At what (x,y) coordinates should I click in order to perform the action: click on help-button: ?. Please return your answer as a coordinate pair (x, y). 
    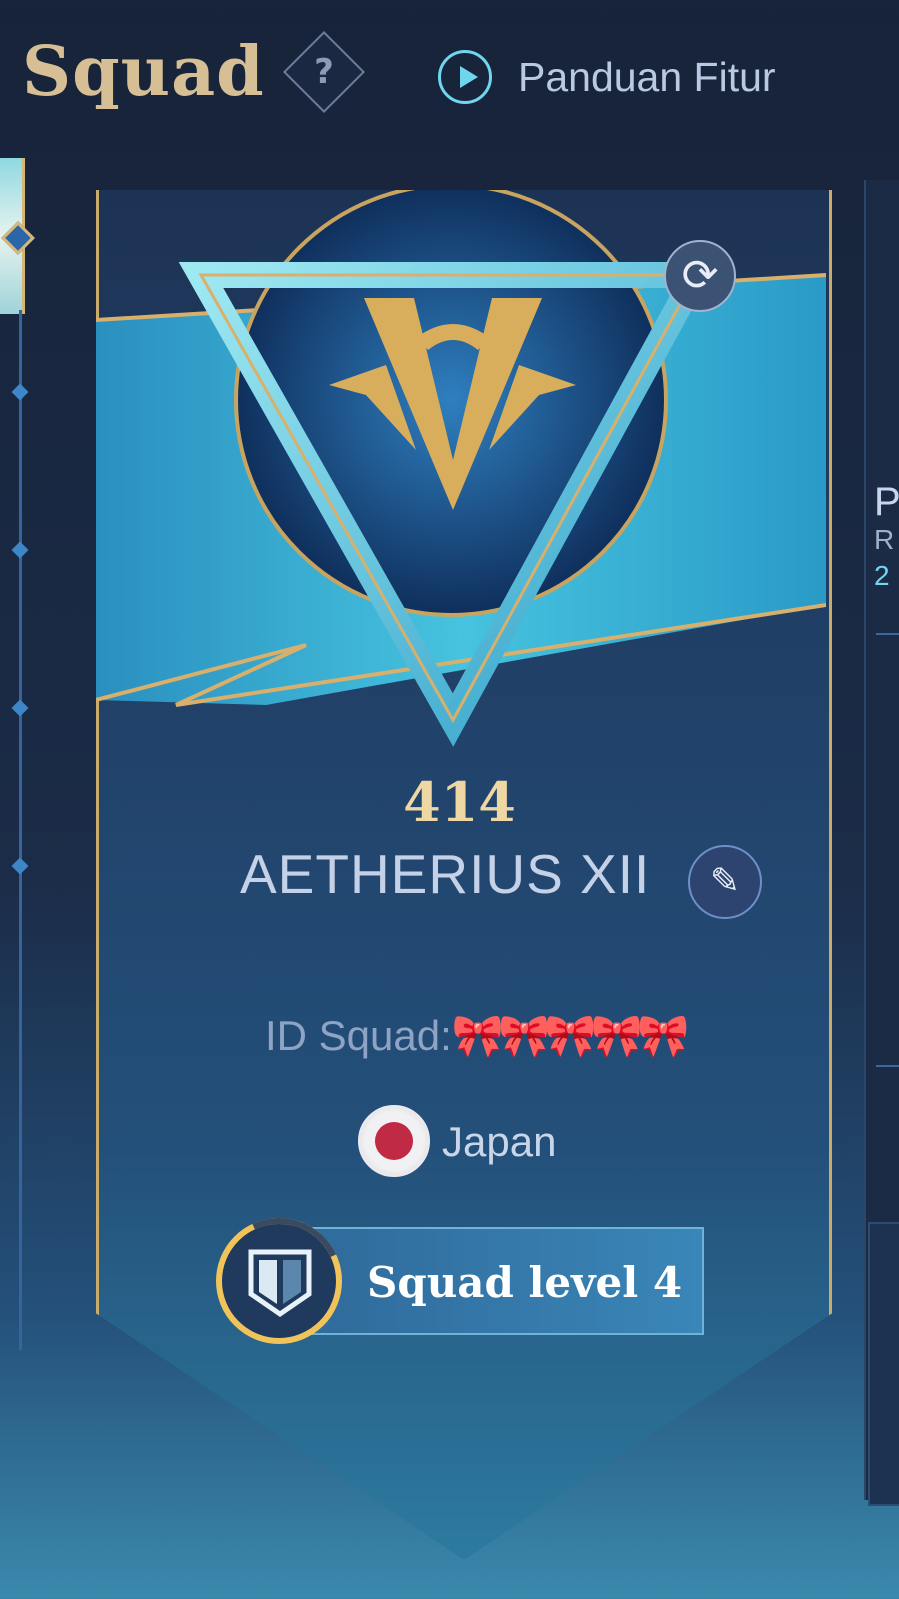
    Looking at the image, I should click on (324, 72).